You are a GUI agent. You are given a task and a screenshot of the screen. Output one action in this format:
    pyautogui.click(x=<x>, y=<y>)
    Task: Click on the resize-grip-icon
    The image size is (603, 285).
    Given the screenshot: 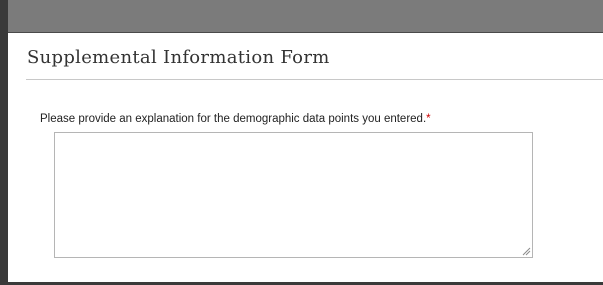 What is the action you would take?
    pyautogui.click(x=526, y=251)
    